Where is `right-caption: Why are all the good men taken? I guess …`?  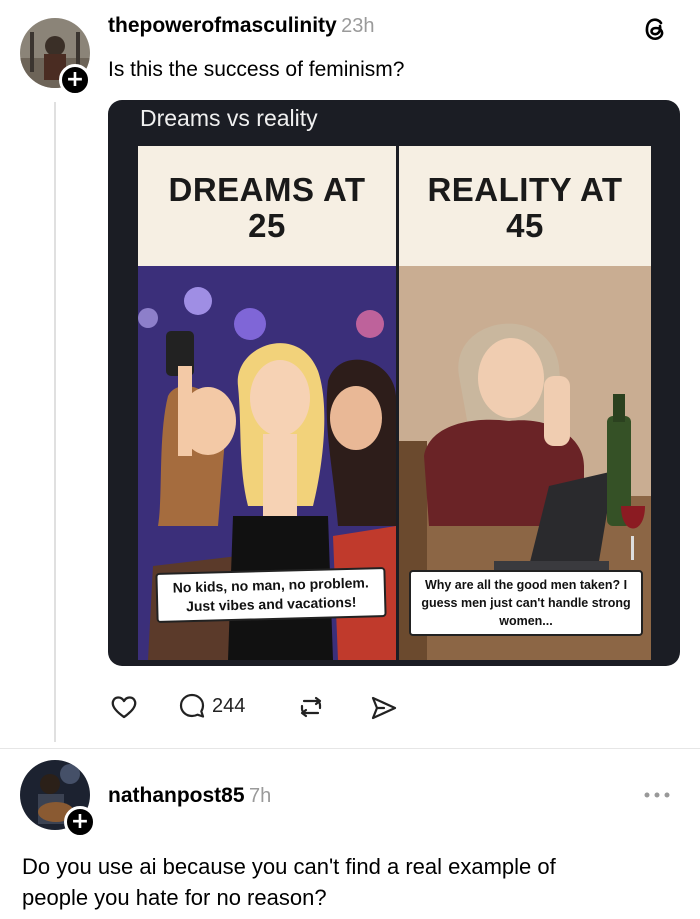
right-caption: Why are all the good men taken? I guess … is located at coordinates (526, 603).